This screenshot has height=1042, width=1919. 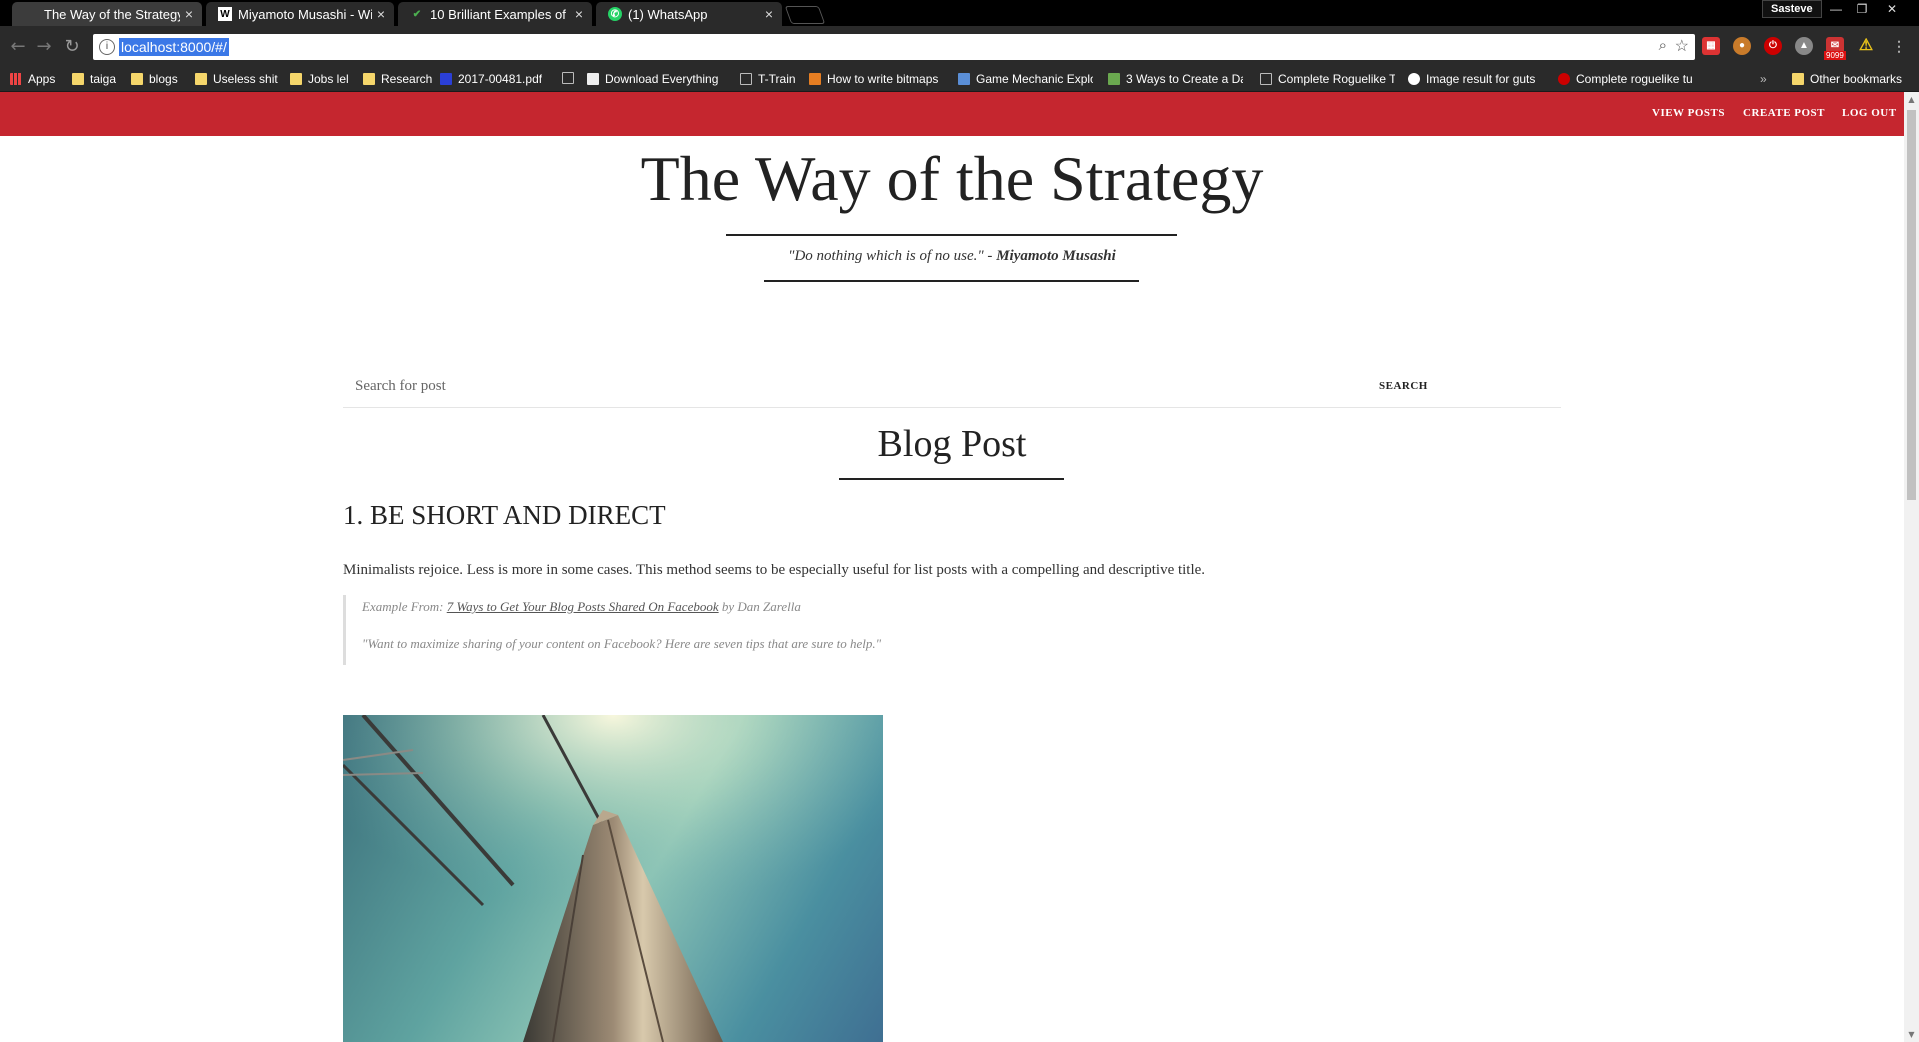 I want to click on tab-brilliant-examples: ✔ 10 Brilliant Examples of I ×, so click(x=495, y=14).